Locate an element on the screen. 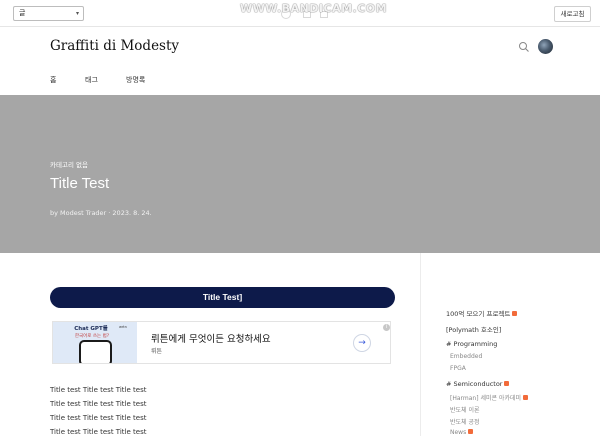  sidebar-item-label: [Harman] 세미콘 아카데미 is located at coordinates (486, 398).